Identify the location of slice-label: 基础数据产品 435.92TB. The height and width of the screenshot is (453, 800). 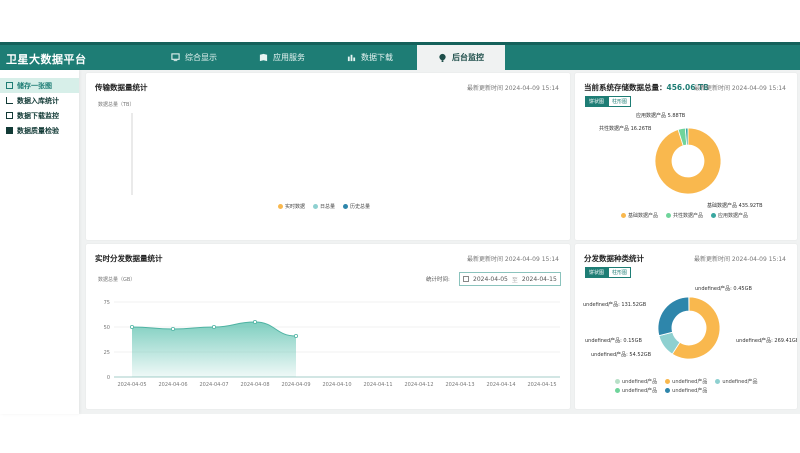
(735, 205).